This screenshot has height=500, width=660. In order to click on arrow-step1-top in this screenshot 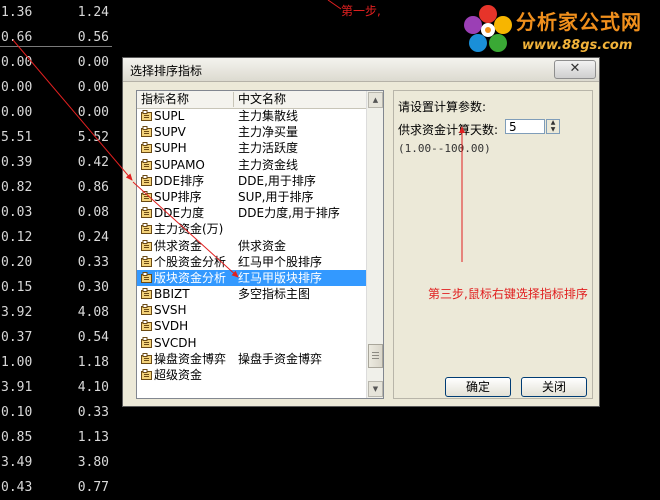, I will do `click(334, 5)`.